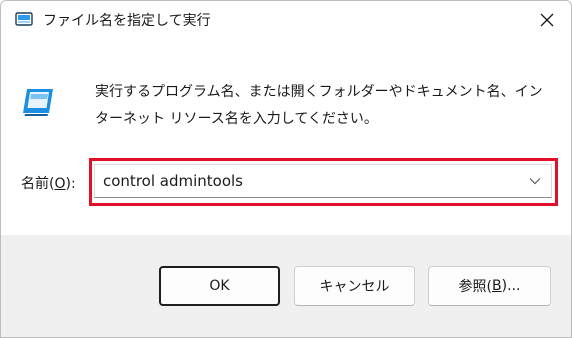 The height and width of the screenshot is (338, 572). I want to click on open-field-highlight, so click(323, 182).